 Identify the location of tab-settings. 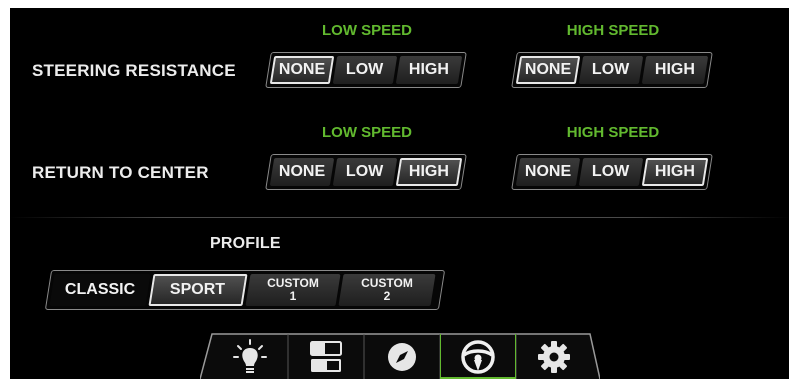
(554, 356).